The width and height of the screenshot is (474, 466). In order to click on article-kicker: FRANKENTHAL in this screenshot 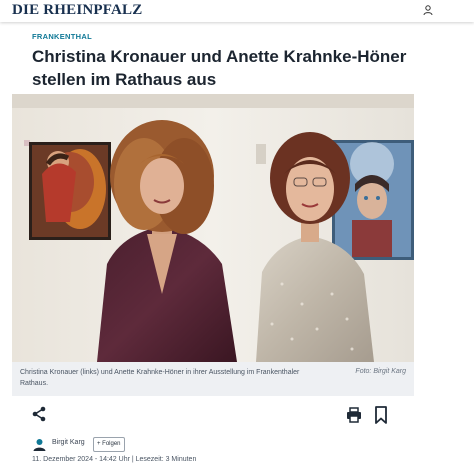, I will do `click(62, 36)`.